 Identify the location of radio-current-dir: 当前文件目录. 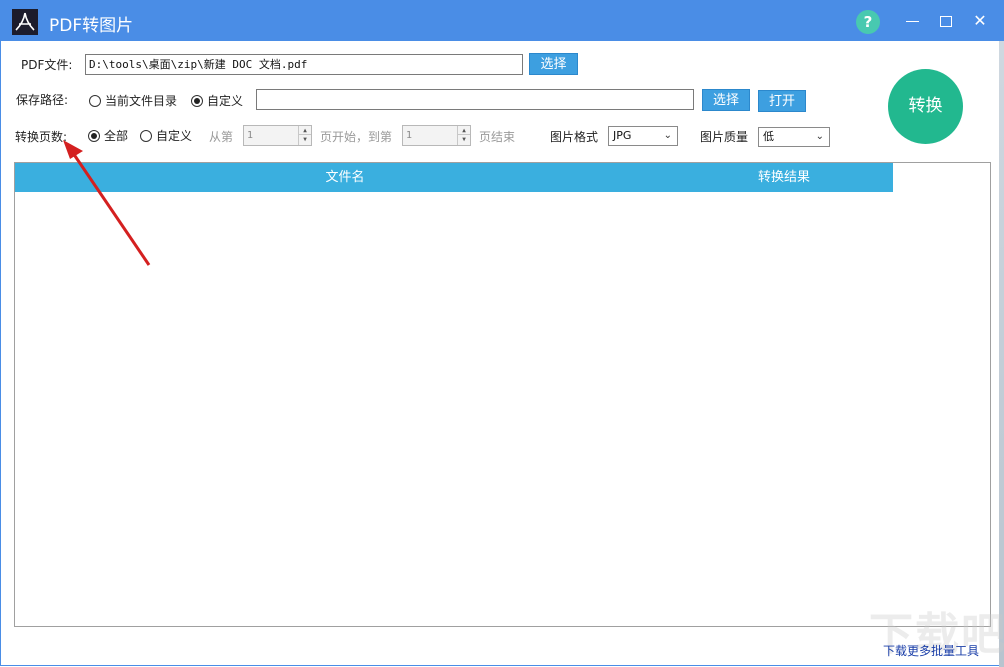
(133, 100).